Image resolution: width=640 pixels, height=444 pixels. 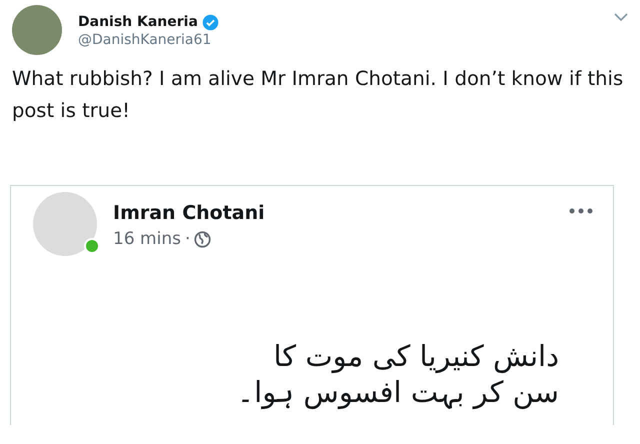 I want to click on tweet-text: What rubbish? I am alive Mr Imran Chotani. I don’t know if this post is true!, so click(x=317, y=95).